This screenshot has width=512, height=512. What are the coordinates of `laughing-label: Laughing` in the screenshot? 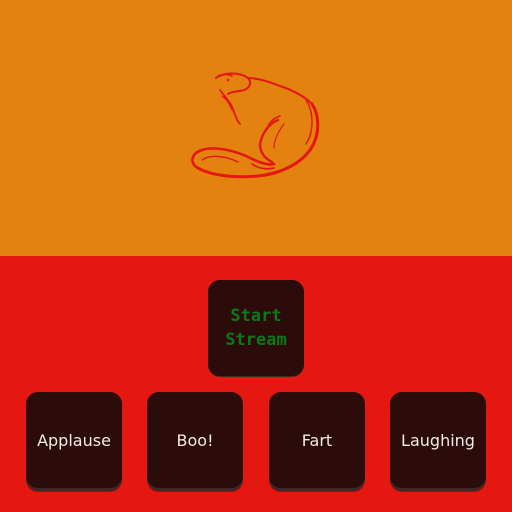 It's located at (438, 440).